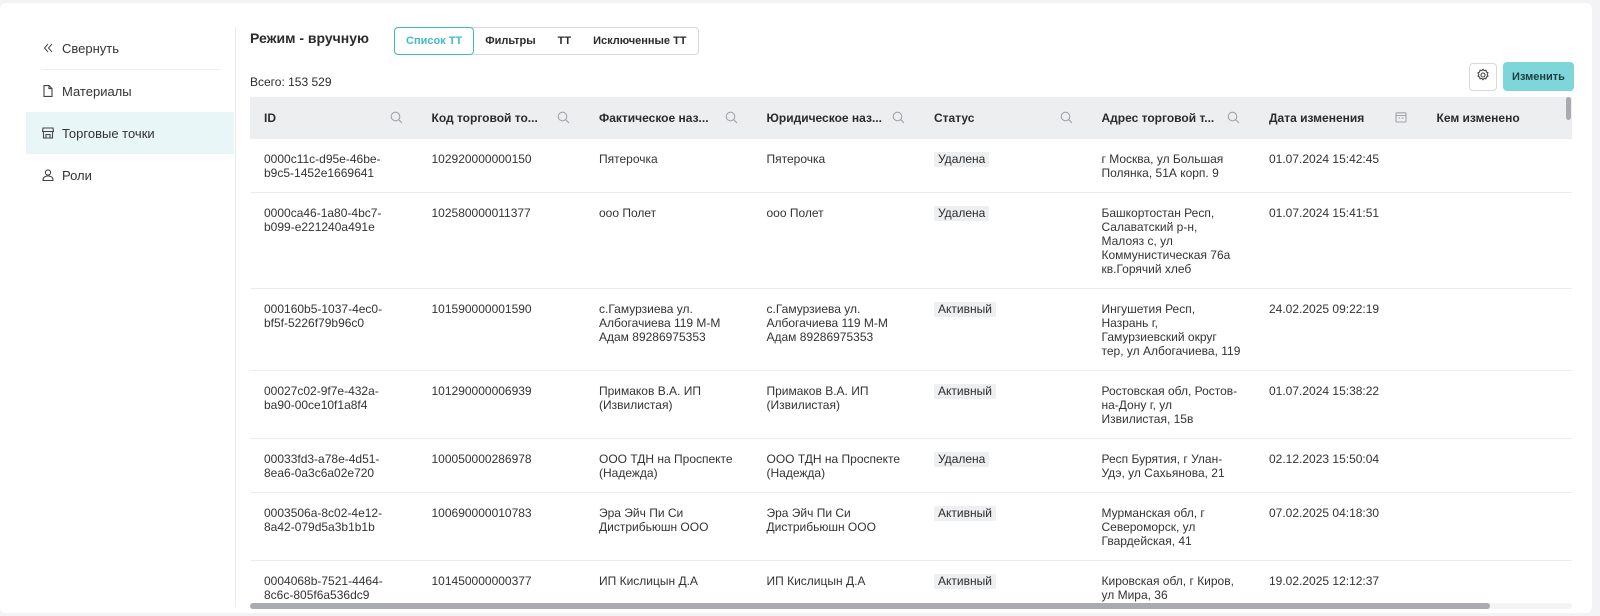 The image size is (1600, 616). Describe the element at coordinates (1538, 76) in the screenshot. I see `edit-button: Изменить` at that location.